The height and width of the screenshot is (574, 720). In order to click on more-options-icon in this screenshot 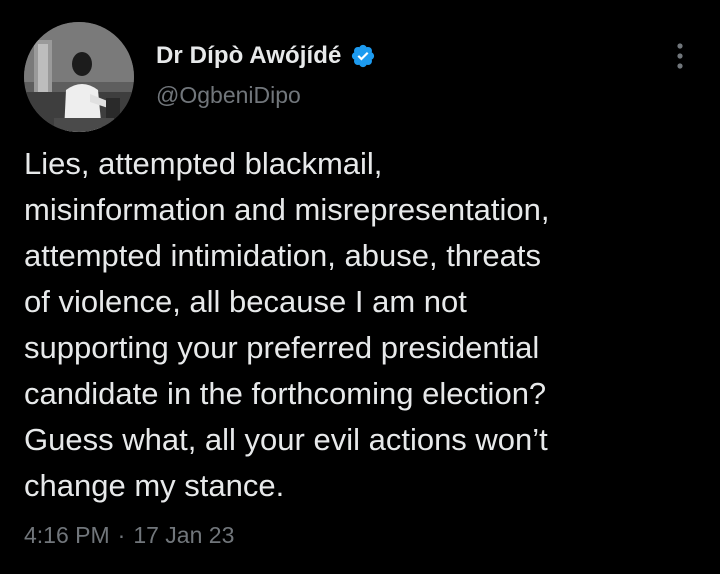, I will do `click(680, 56)`.